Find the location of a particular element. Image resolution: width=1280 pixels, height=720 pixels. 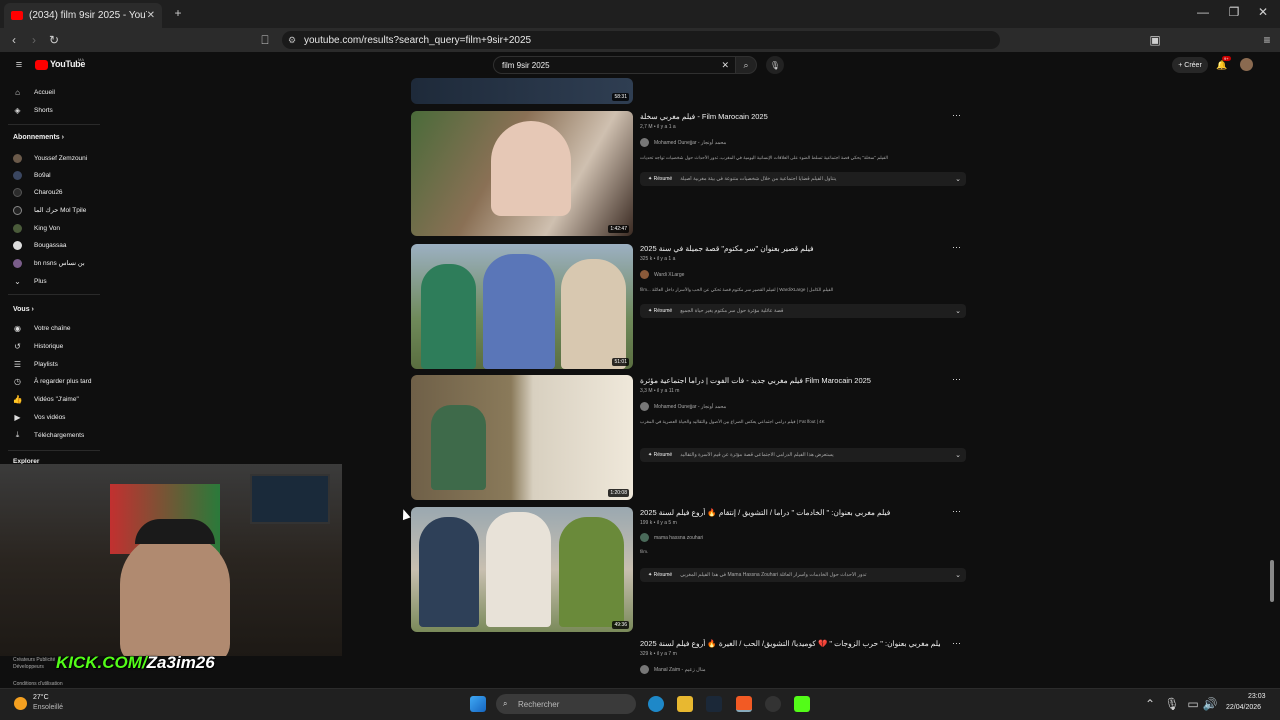

create-button: + Créer is located at coordinates (1190, 65).